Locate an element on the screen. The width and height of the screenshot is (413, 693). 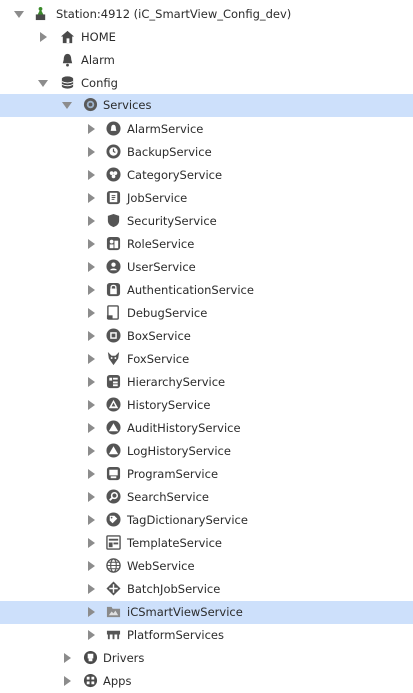
tree-node-drivers: Drivers is located at coordinates (206, 658).